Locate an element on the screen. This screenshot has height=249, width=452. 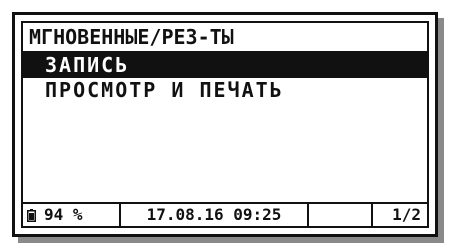
status-empty-cell is located at coordinates (341, 215).